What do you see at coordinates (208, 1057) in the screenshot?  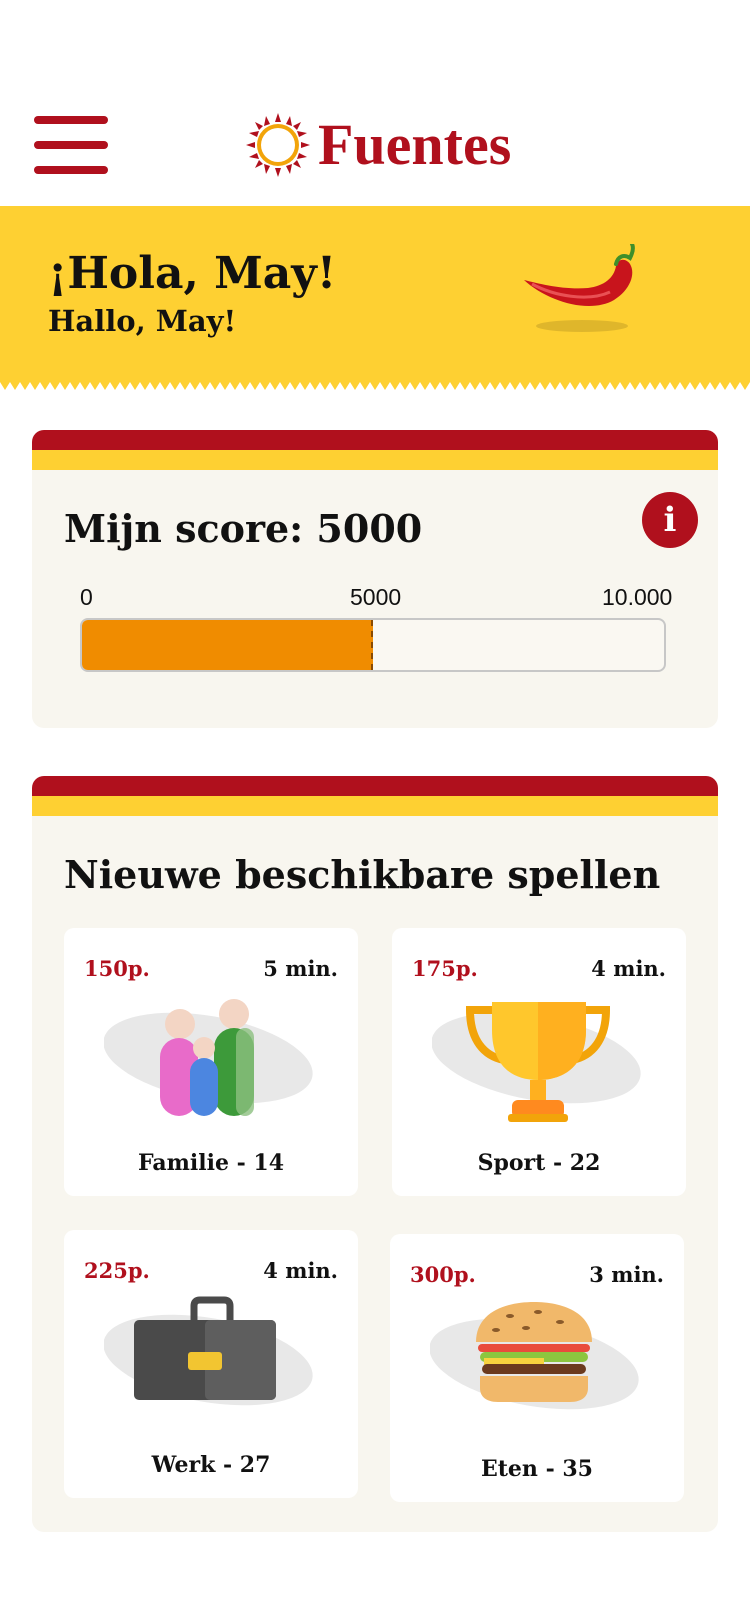 I see `family-icon` at bounding box center [208, 1057].